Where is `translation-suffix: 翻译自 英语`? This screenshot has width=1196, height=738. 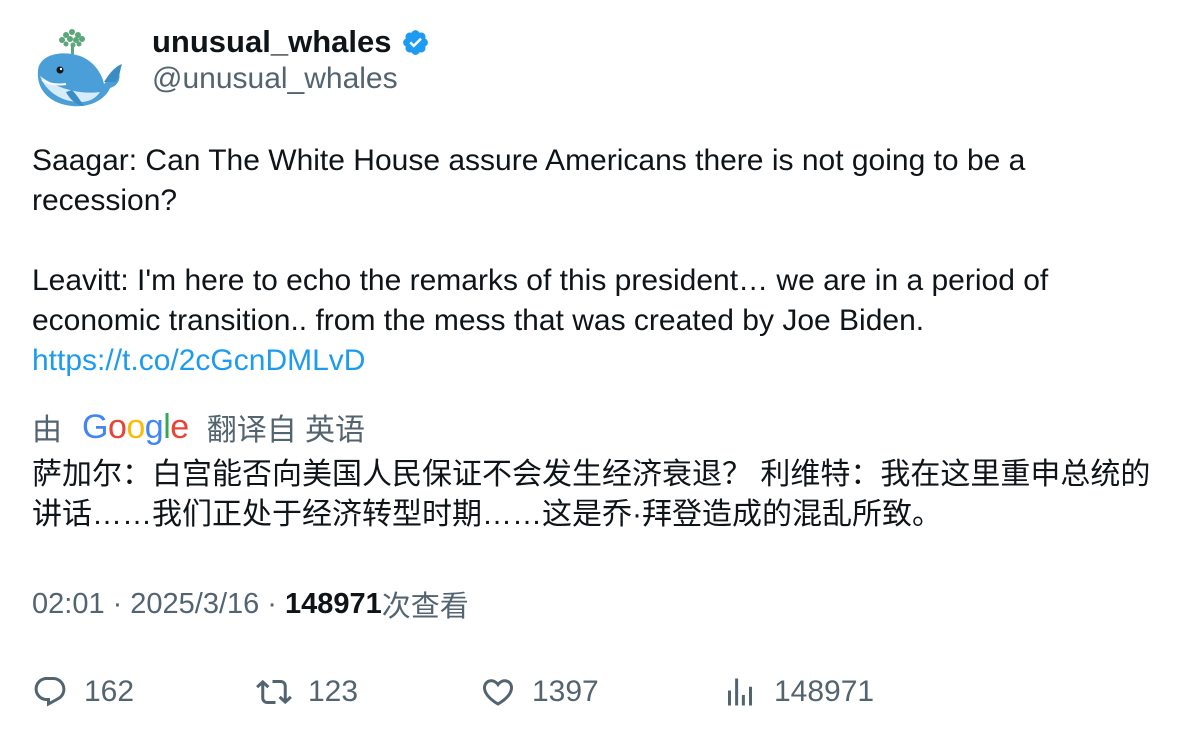 translation-suffix: 翻译自 英语 is located at coordinates (286, 430).